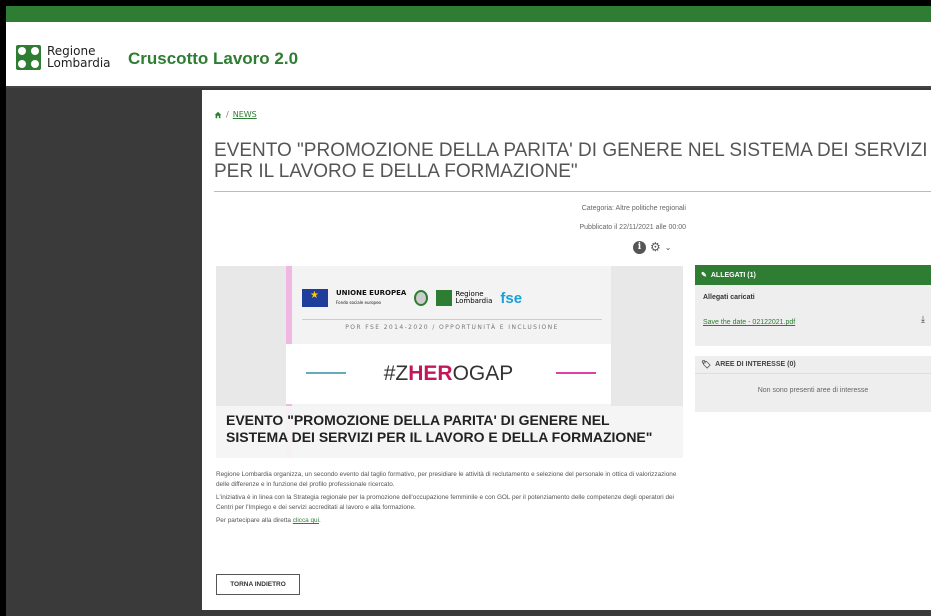  What do you see at coordinates (633, 208) in the screenshot?
I see `article-category: Categoria: Altre politiche regionali` at bounding box center [633, 208].